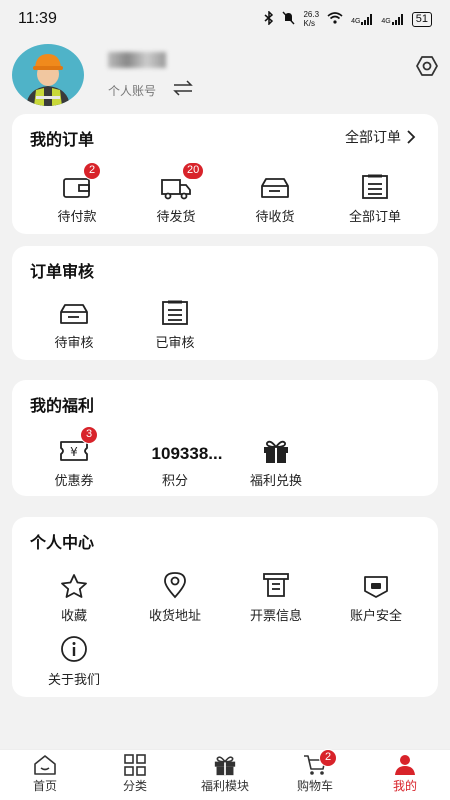 Image resolution: width=450 pixels, height=800 pixels. I want to click on wifi-icon, so click(335, 19).